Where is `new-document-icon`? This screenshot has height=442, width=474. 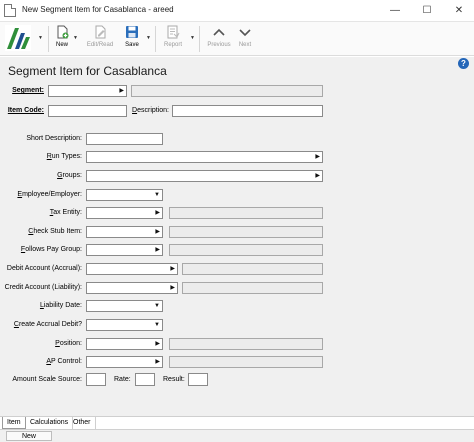 new-document-icon is located at coordinates (63, 32).